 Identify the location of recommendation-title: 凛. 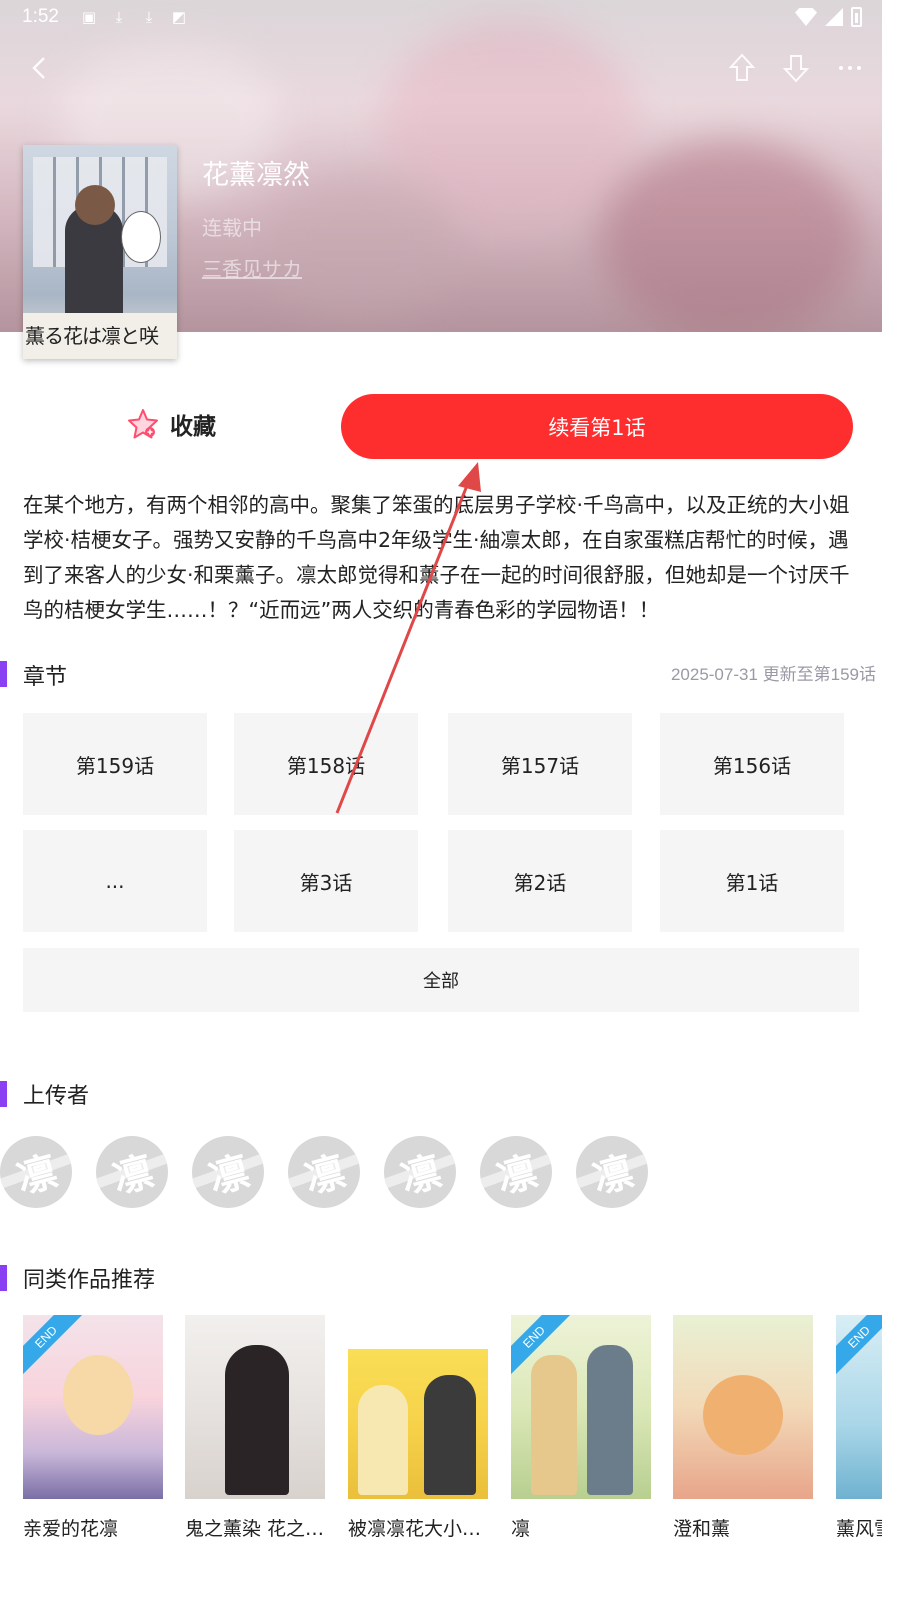
(586, 1527).